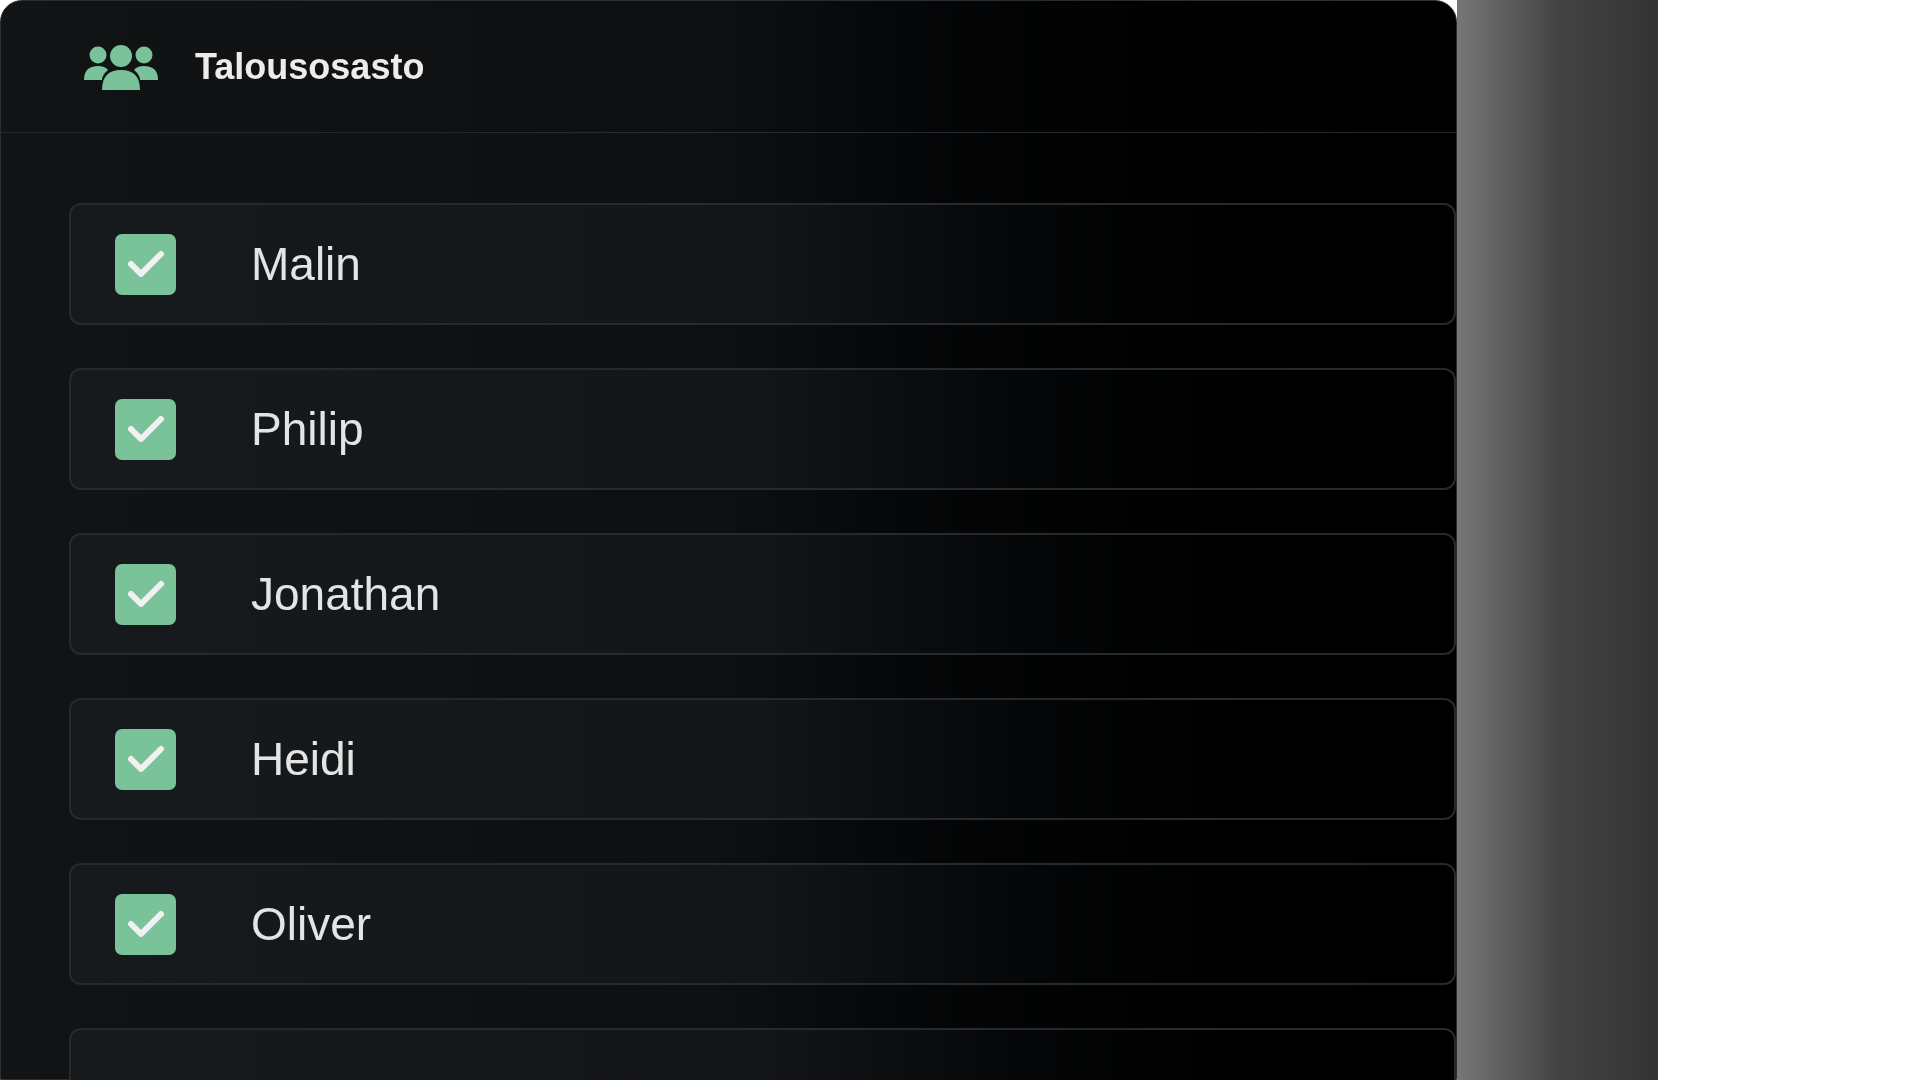 This screenshot has height=1080, width=1920. What do you see at coordinates (762, 924) in the screenshot?
I see `member-row: Oliver` at bounding box center [762, 924].